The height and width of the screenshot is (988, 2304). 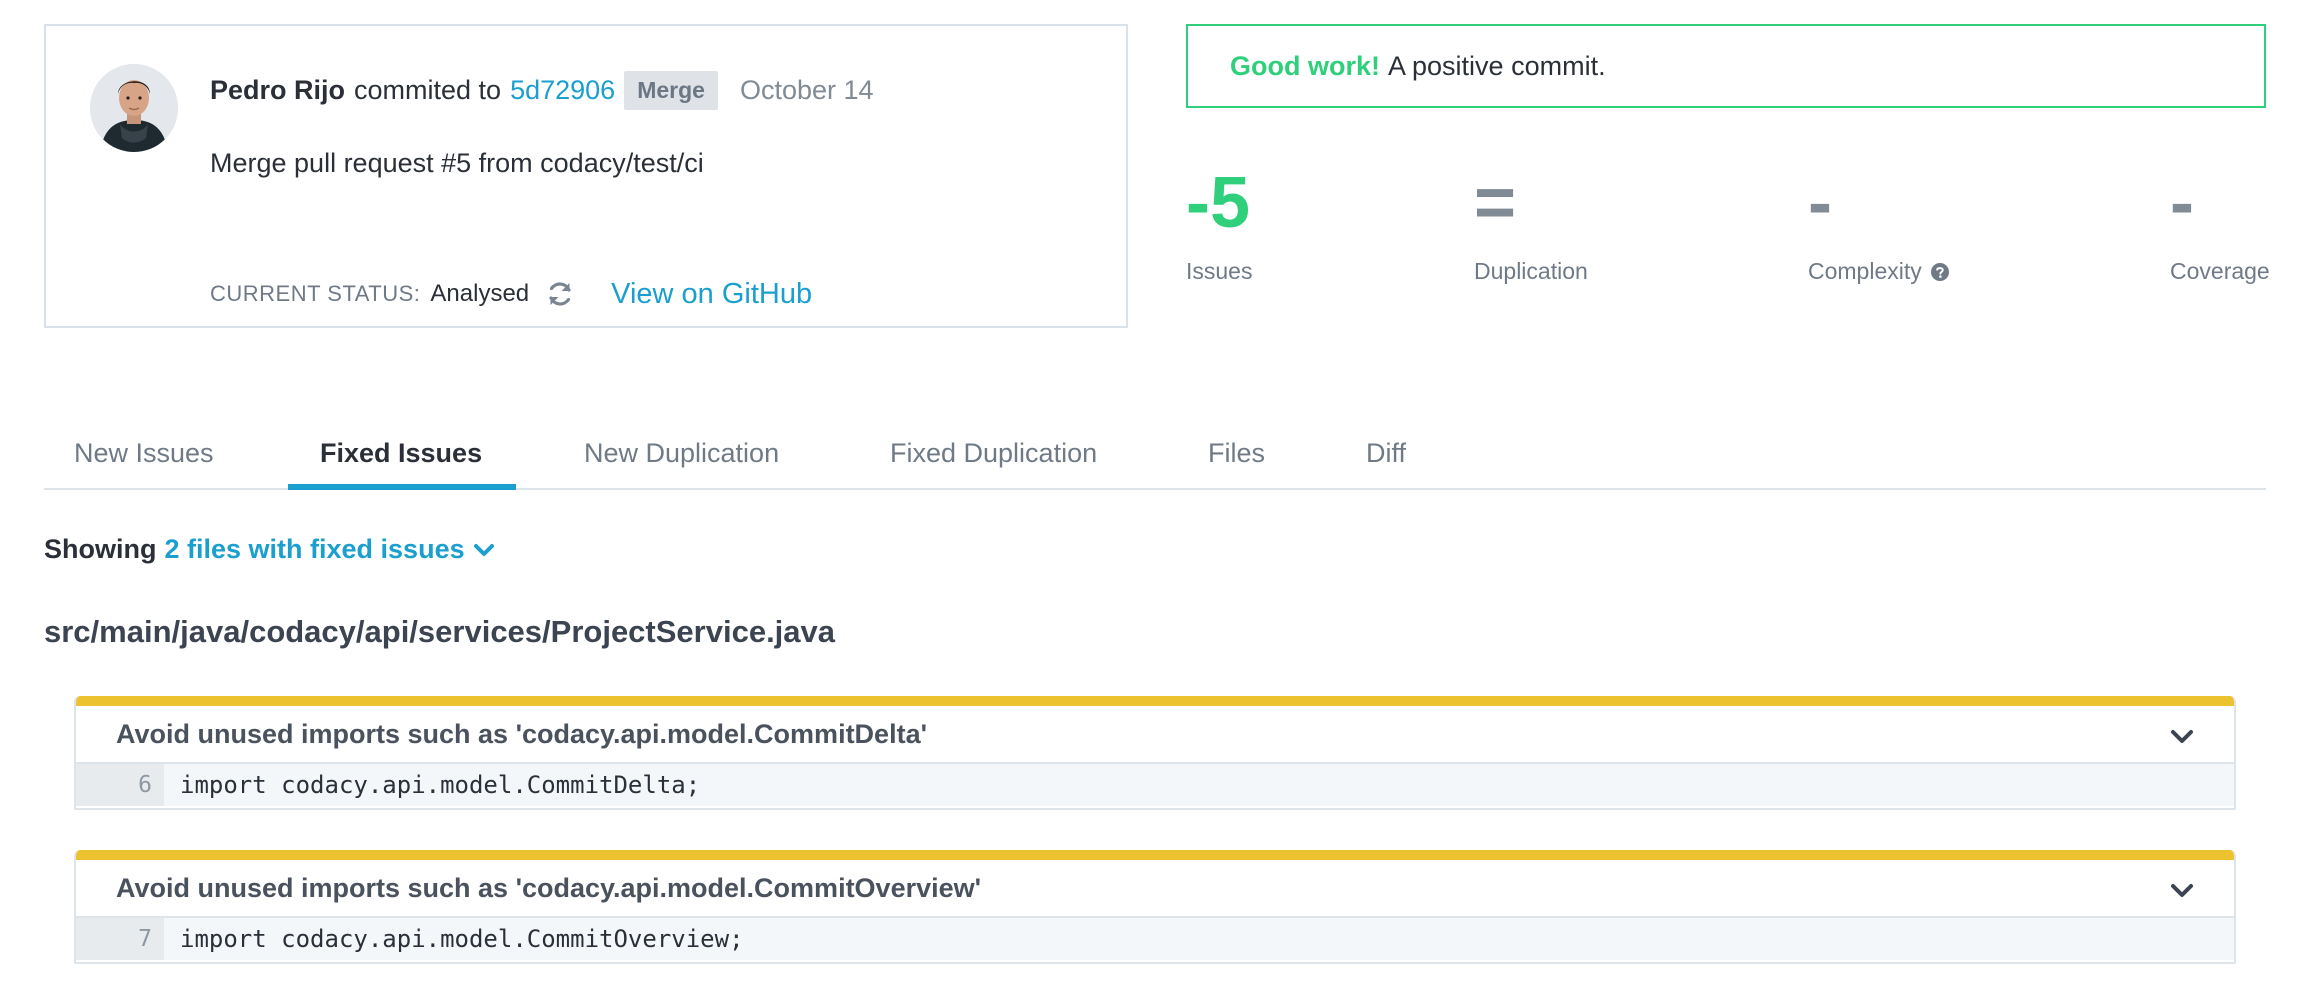 What do you see at coordinates (1219, 271) in the screenshot?
I see `metric-issues-label: Issues` at bounding box center [1219, 271].